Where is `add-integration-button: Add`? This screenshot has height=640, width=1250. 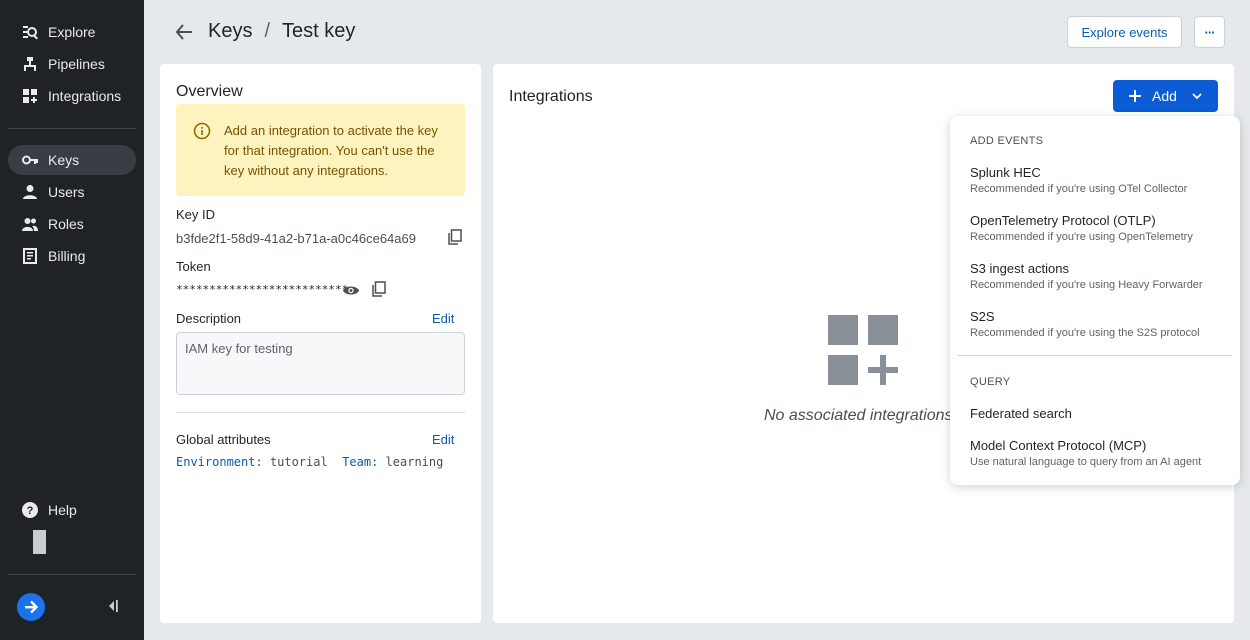
add-integration-button: Add is located at coordinates (1165, 96).